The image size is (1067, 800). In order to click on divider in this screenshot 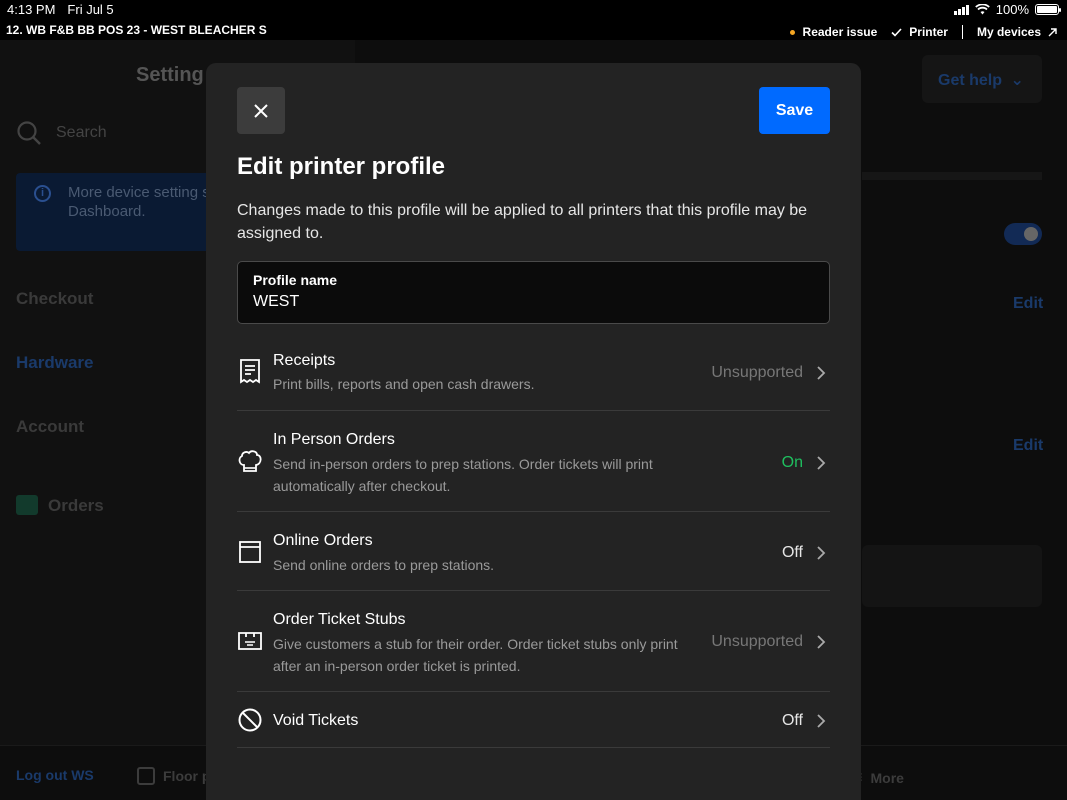, I will do `click(962, 32)`.